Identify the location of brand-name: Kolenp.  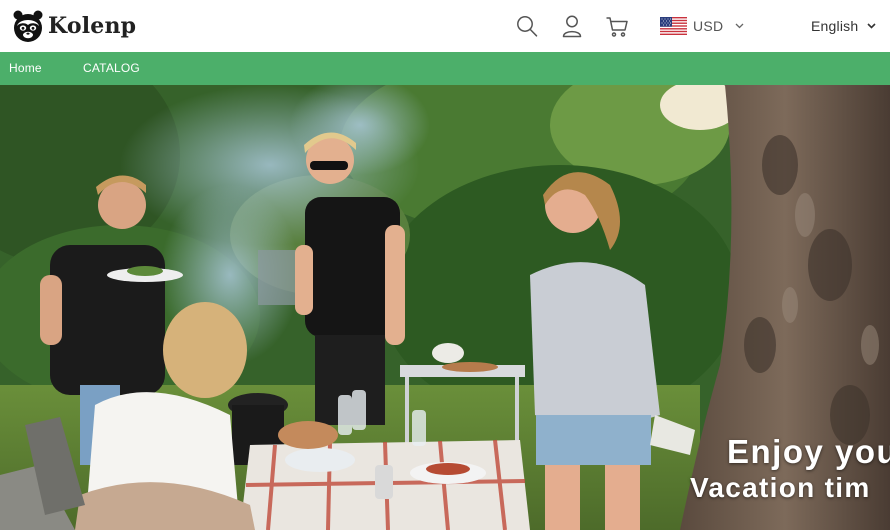
(92, 26).